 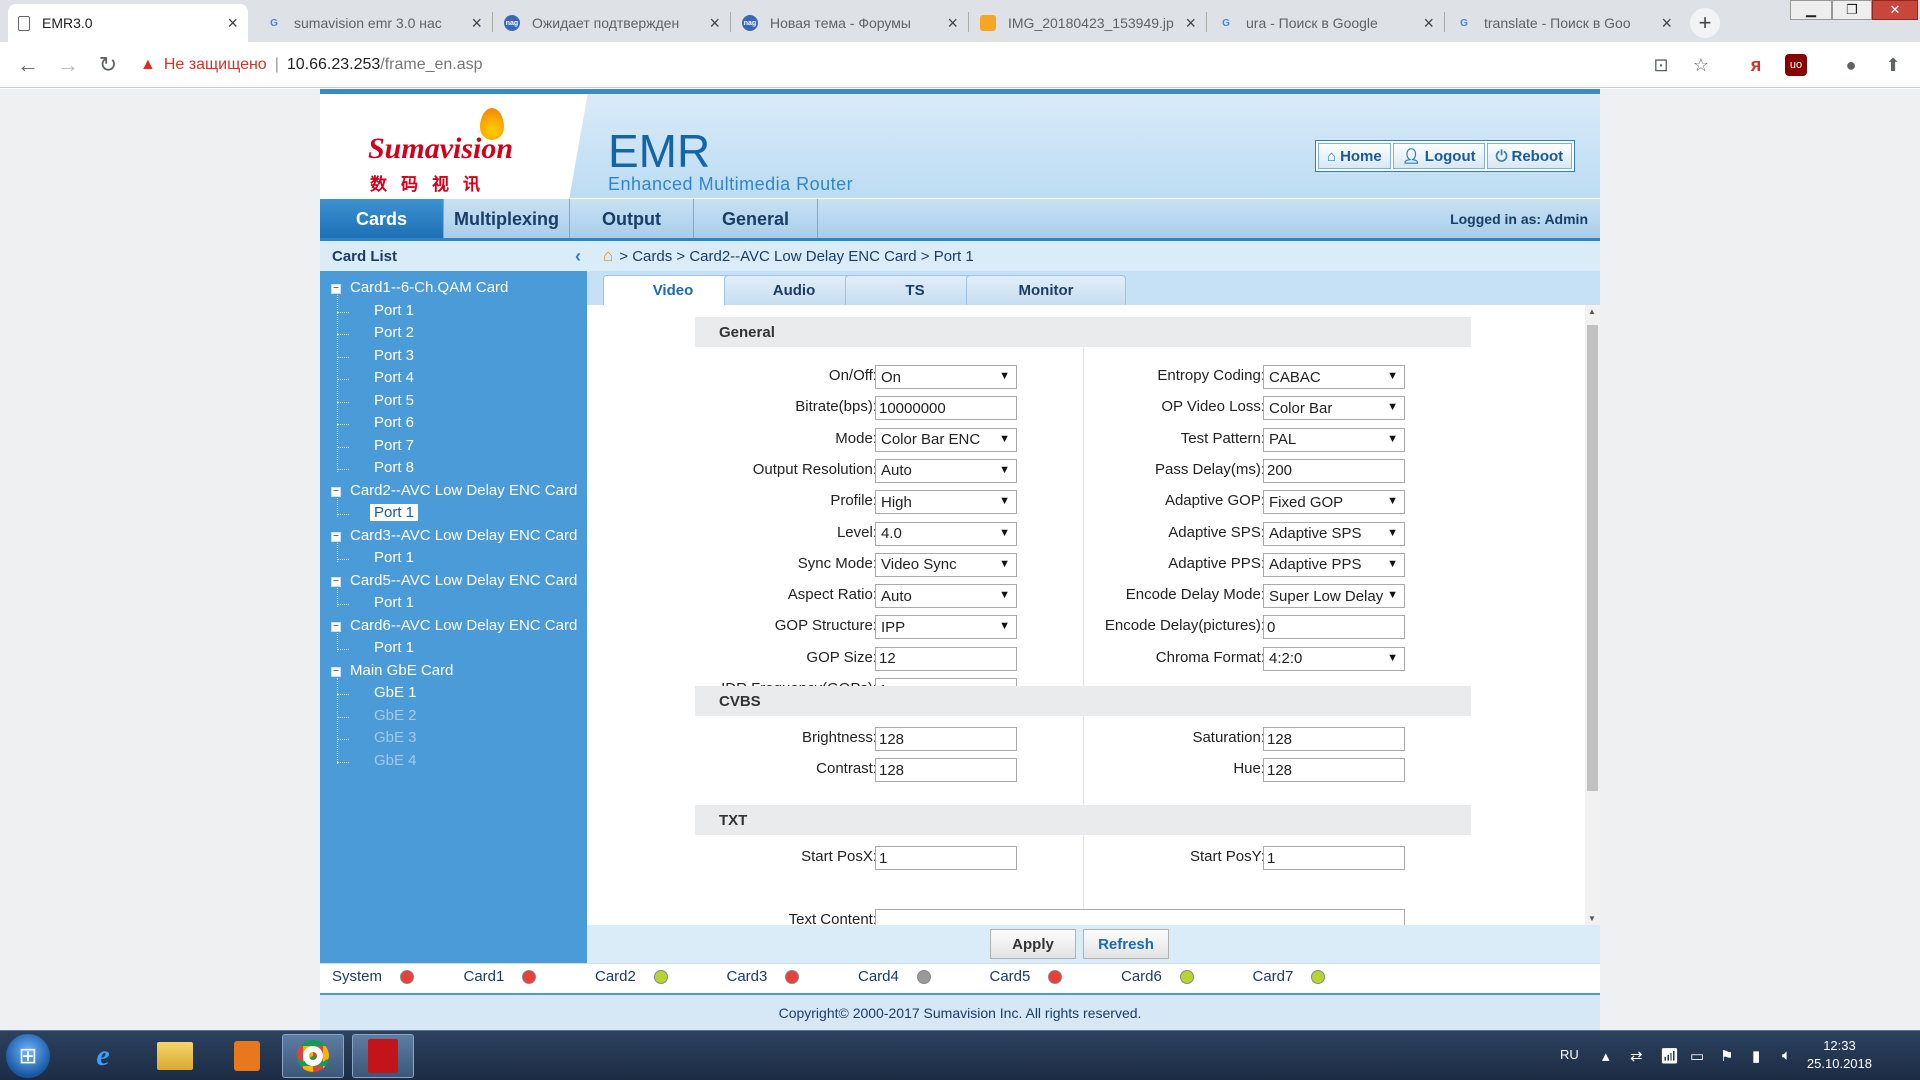 I want to click on tree-card: Card2--AVC Low Delay ENC Card, so click(x=463, y=490).